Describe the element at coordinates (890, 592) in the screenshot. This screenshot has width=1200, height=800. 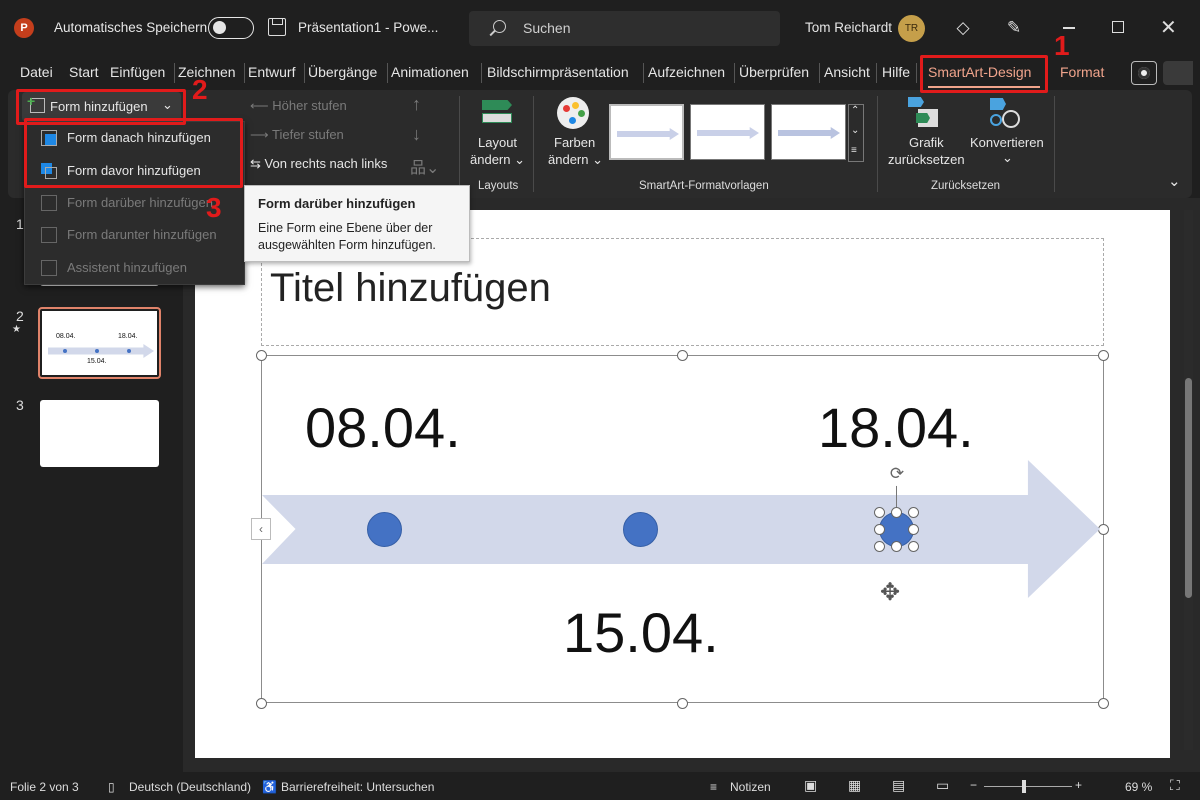
I see `move-icon: ✥` at that location.